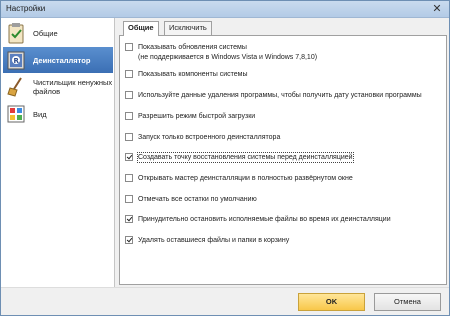  I want to click on option-label: Запуск только встроенного деинсталлятора, so click(209, 137).